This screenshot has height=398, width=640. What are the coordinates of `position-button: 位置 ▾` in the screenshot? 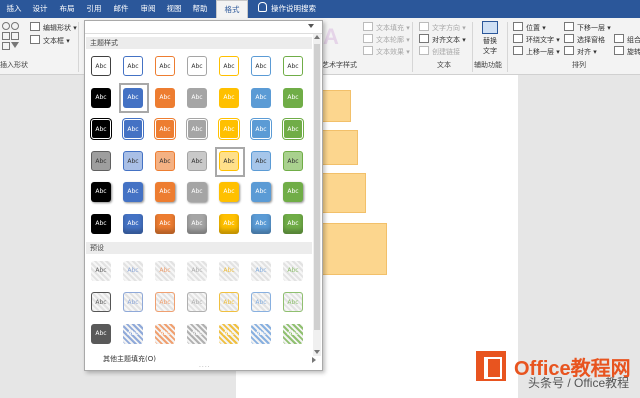 It's located at (529, 27).